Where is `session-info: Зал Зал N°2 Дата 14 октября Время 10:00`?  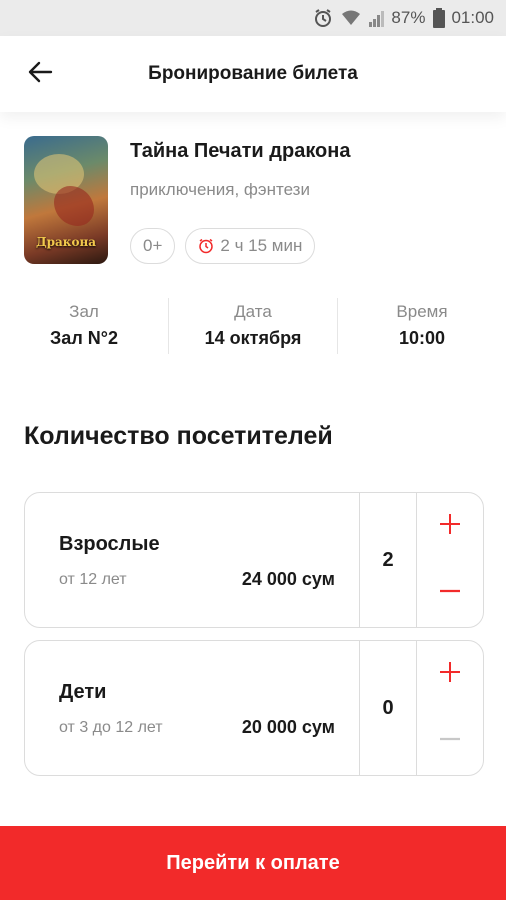 session-info: Зал Зал N°2 Дата 14 октября Время 10:00 is located at coordinates (253, 326).